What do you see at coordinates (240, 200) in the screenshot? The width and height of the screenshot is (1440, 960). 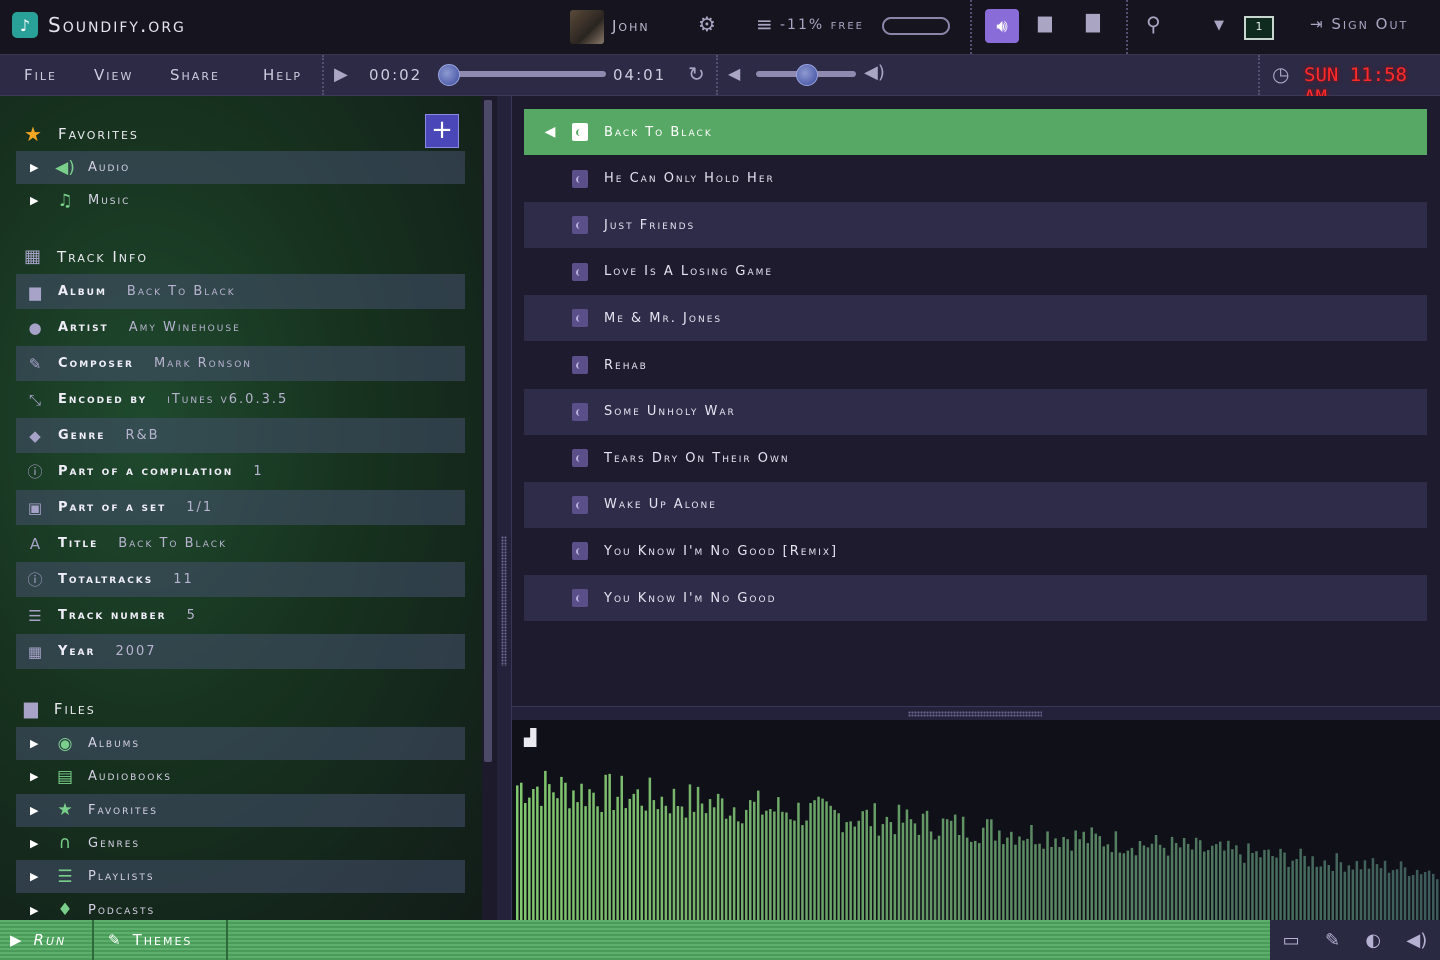 I see `favorite-item-music: ▶ ♫ Music` at bounding box center [240, 200].